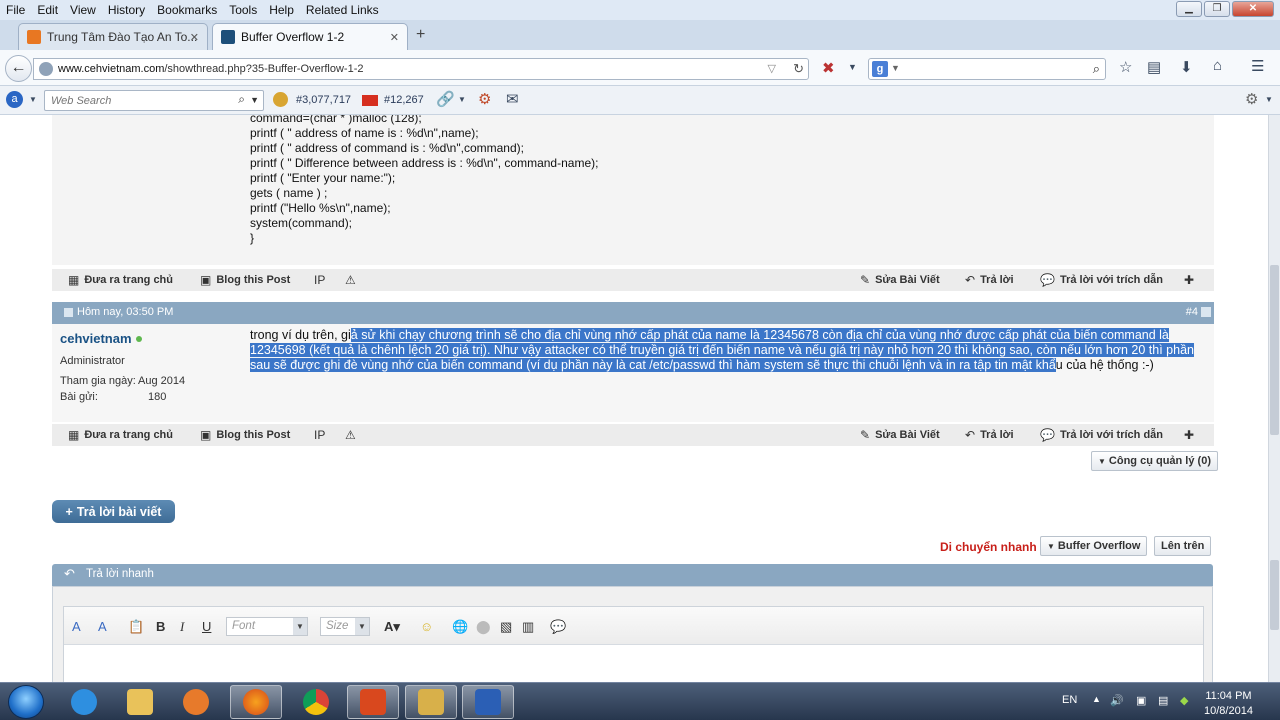  I want to click on search-bar: g ▼ ⌕, so click(987, 69).